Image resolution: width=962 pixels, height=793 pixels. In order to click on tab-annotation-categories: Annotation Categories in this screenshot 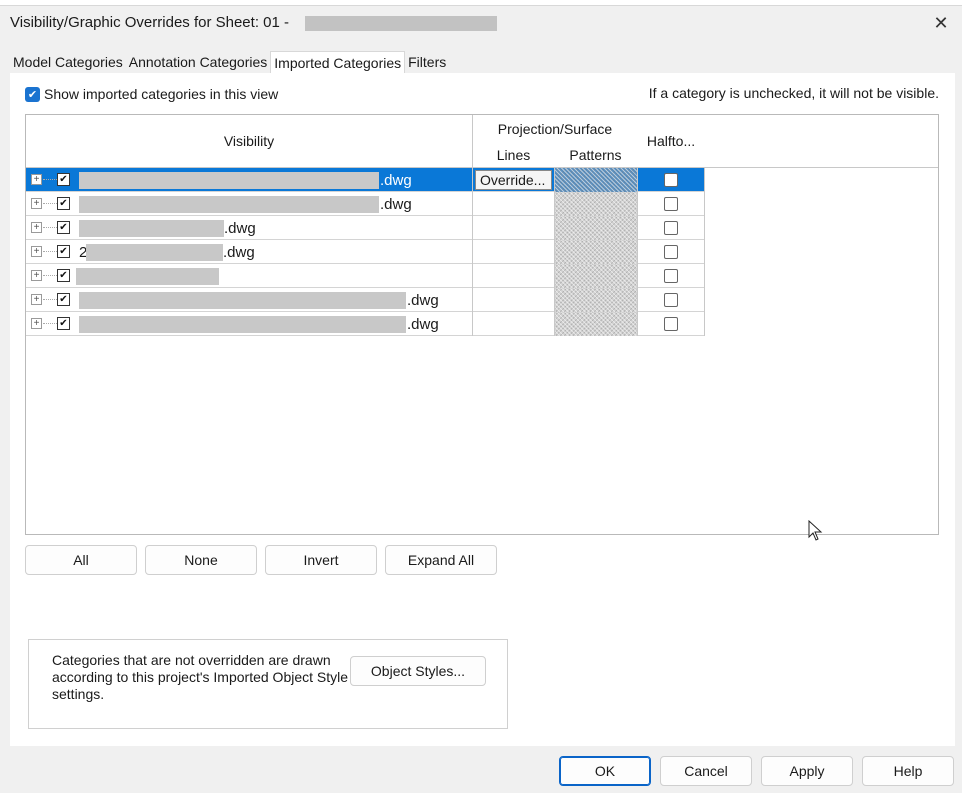, I will do `click(198, 62)`.